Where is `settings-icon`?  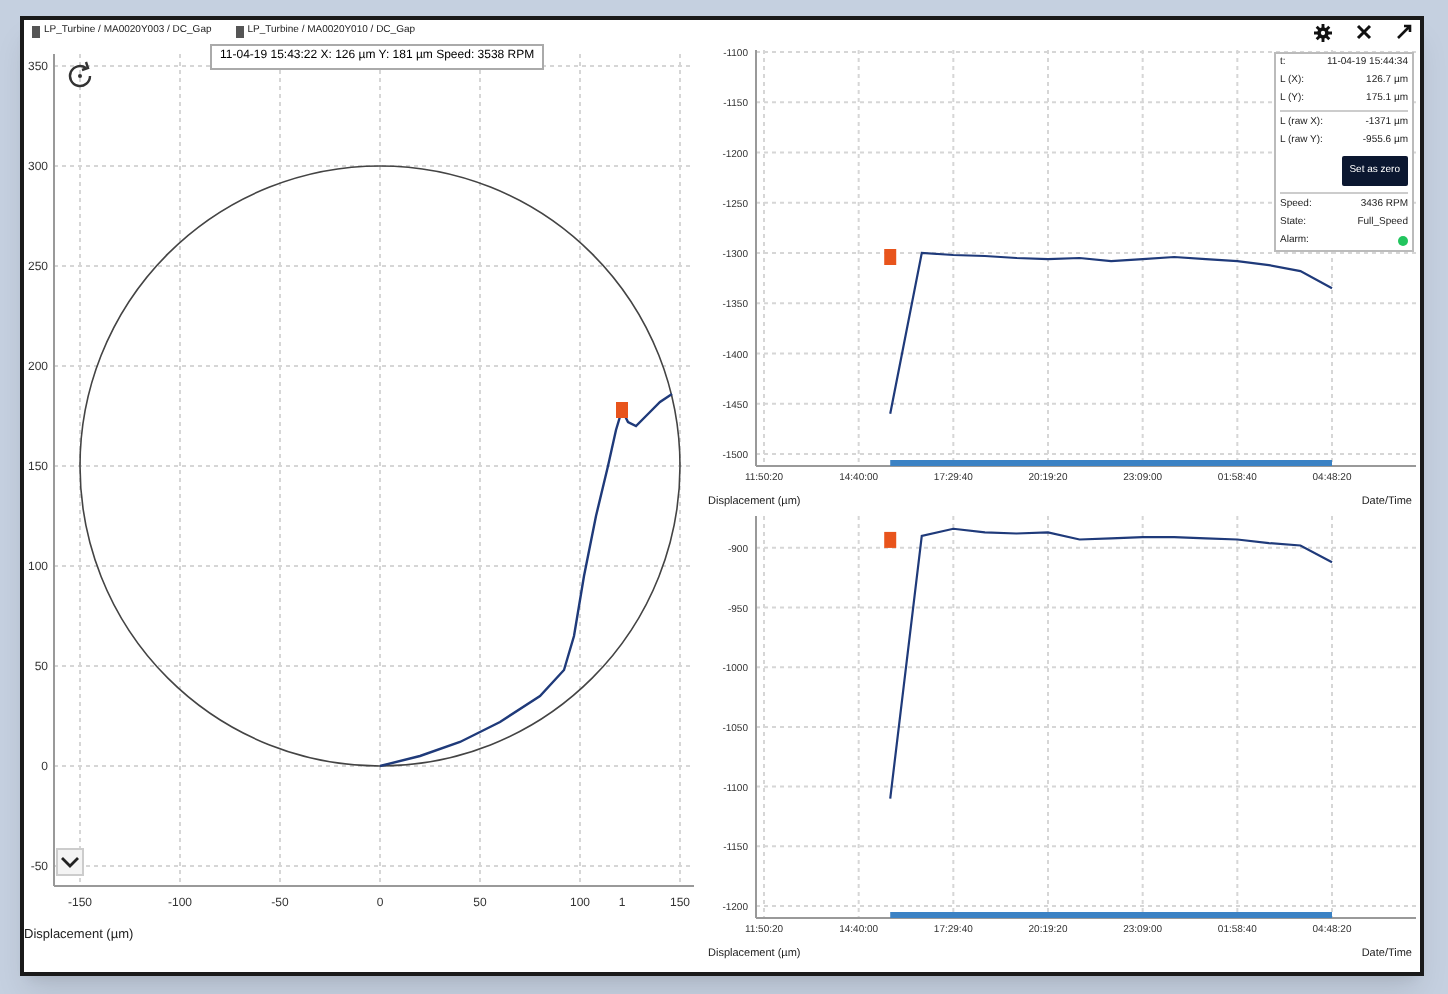 settings-icon is located at coordinates (1323, 32).